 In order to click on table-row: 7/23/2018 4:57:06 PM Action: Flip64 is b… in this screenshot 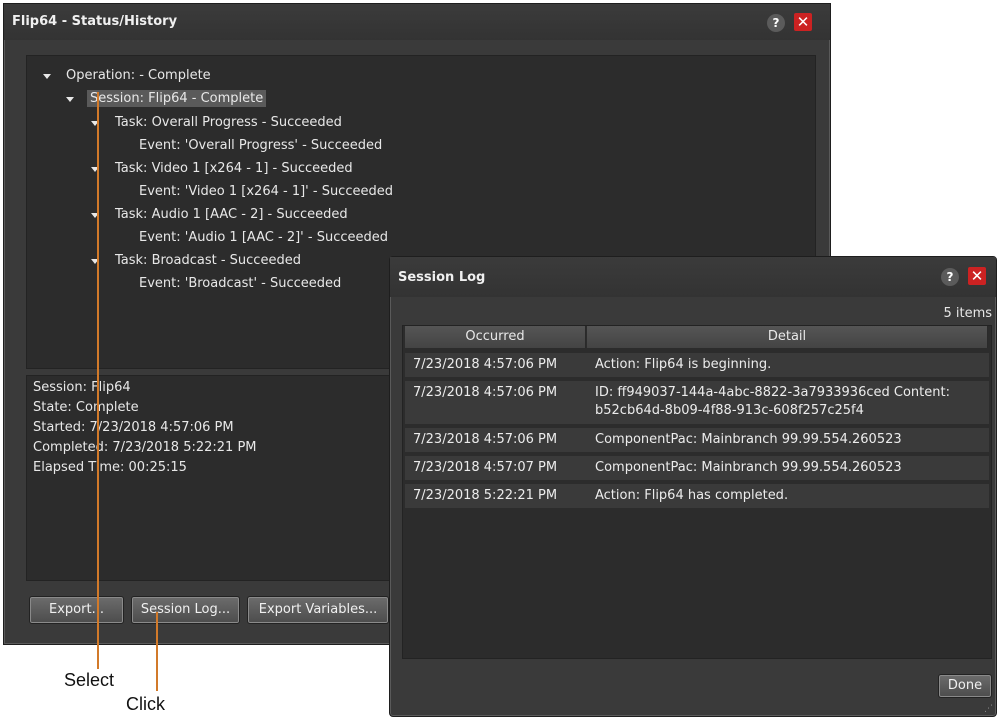, I will do `click(697, 365)`.